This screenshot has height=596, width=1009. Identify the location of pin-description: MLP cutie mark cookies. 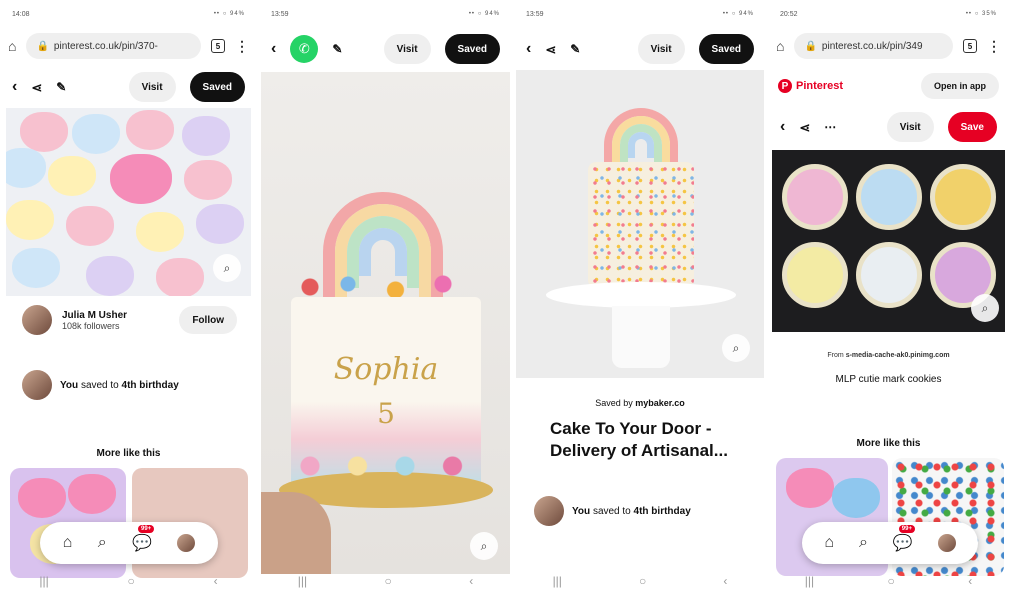
(888, 379).